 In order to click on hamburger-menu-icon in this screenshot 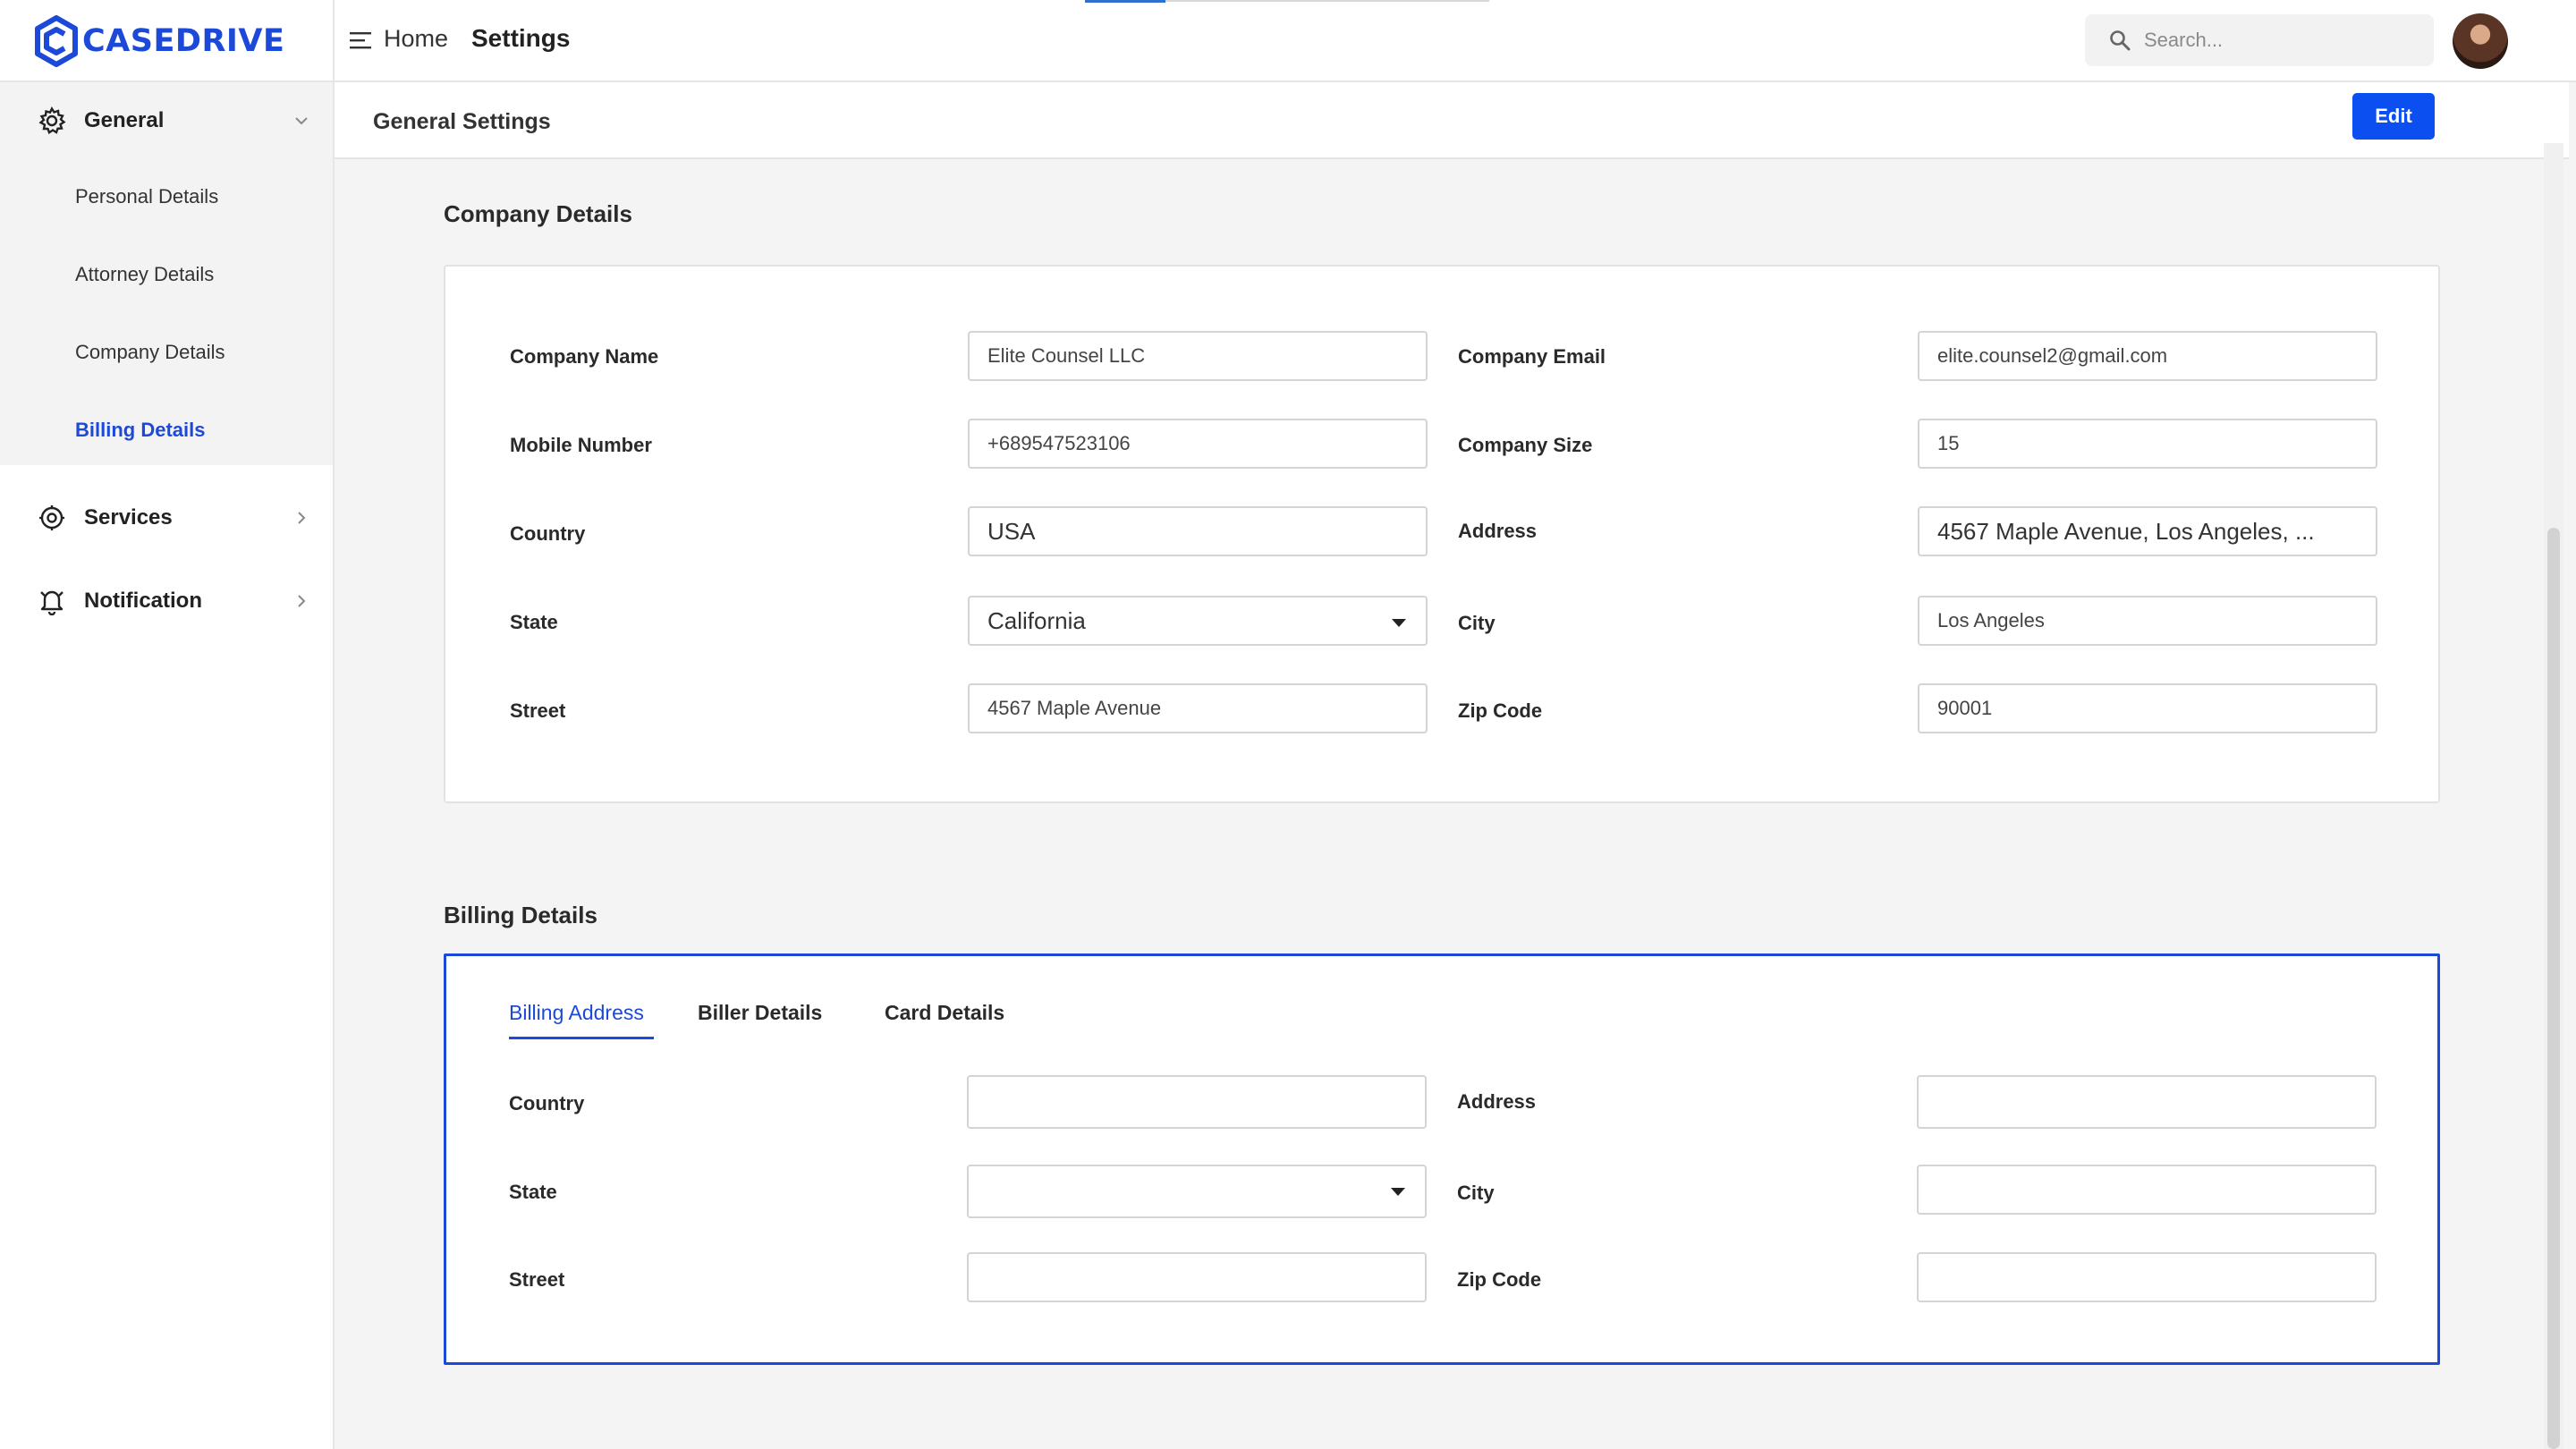, I will do `click(360, 40)`.